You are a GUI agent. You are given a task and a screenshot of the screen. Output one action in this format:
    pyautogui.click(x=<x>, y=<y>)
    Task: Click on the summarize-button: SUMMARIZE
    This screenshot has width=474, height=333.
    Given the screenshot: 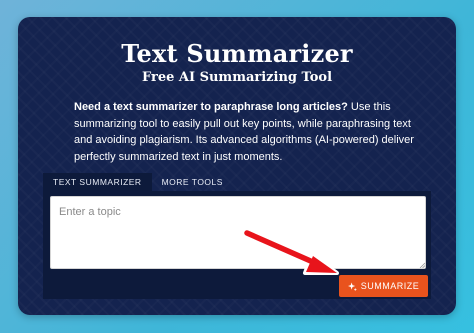 What is the action you would take?
    pyautogui.click(x=383, y=286)
    